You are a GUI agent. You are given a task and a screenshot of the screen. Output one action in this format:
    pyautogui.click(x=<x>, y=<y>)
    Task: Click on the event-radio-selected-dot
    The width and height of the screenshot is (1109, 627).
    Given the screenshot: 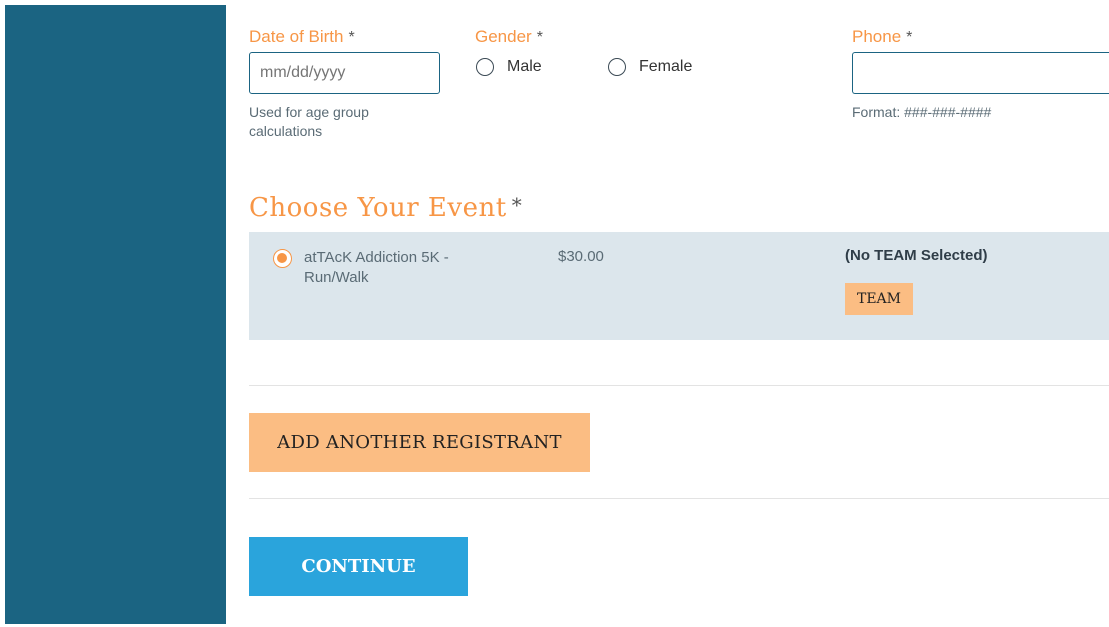 What is the action you would take?
    pyautogui.click(x=282, y=258)
    